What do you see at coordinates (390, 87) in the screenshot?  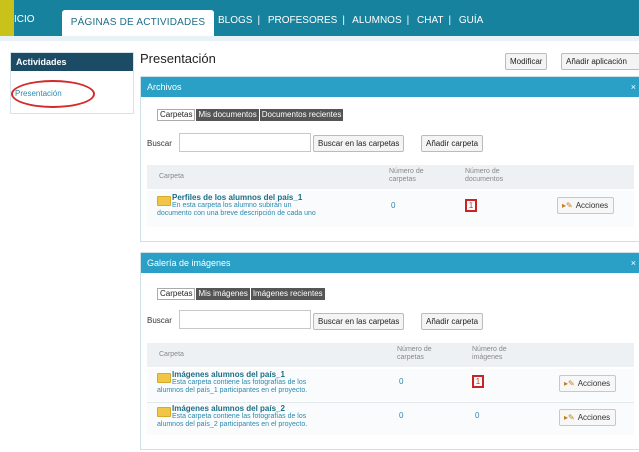 I see `archivos-panel-header: Archivos ×` at bounding box center [390, 87].